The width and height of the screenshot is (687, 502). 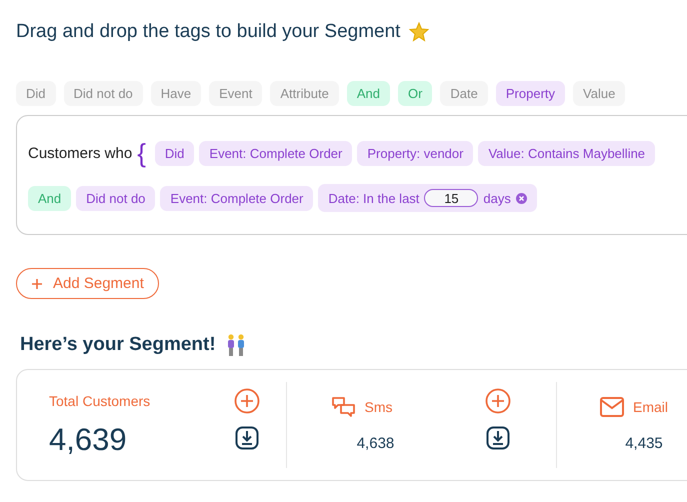 I want to click on tag-chip: Attribute, so click(x=304, y=93).